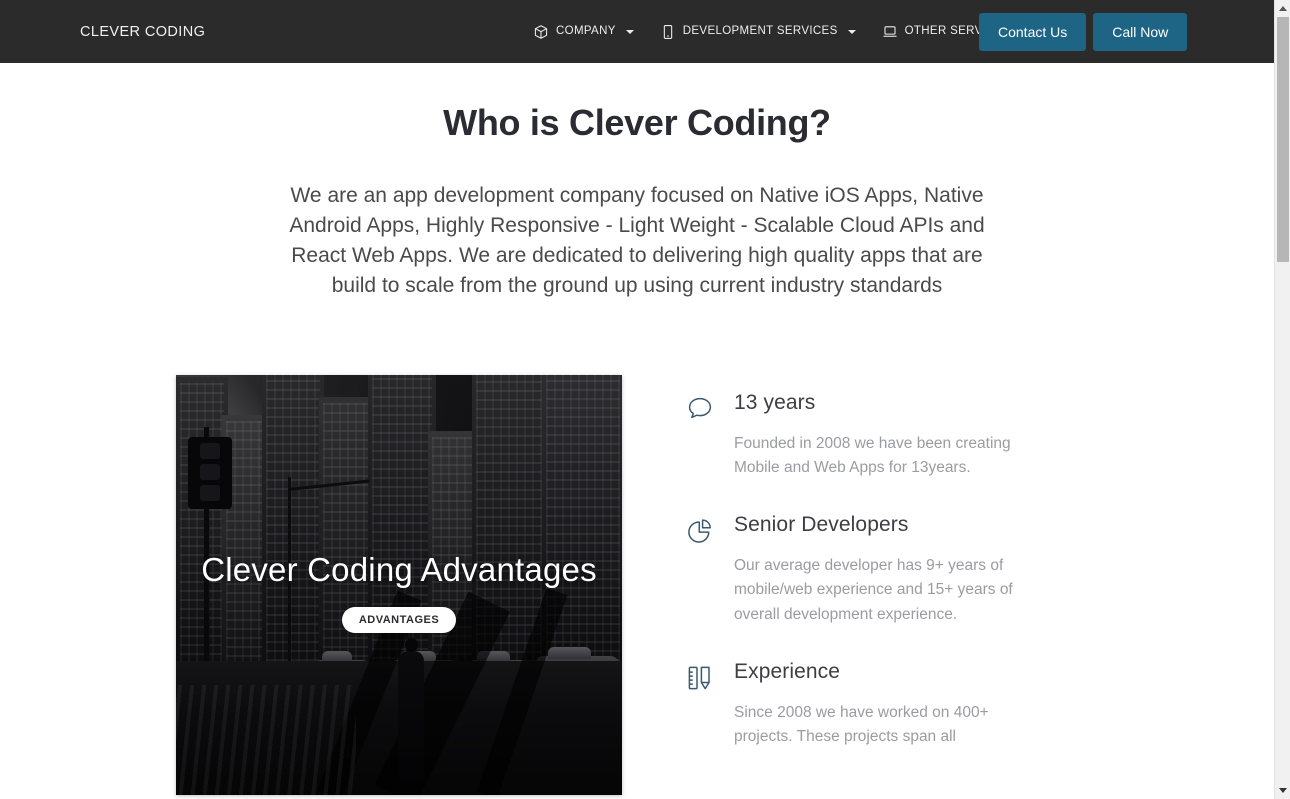 This screenshot has height=799, width=1290. I want to click on pie-chart-icon, so click(701, 569).